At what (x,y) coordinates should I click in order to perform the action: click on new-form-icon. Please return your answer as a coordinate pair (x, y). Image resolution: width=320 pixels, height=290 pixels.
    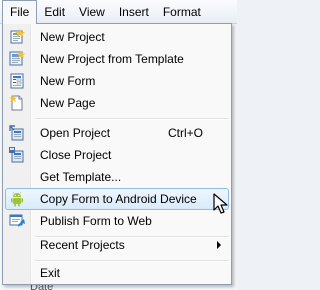
    Looking at the image, I should click on (17, 81).